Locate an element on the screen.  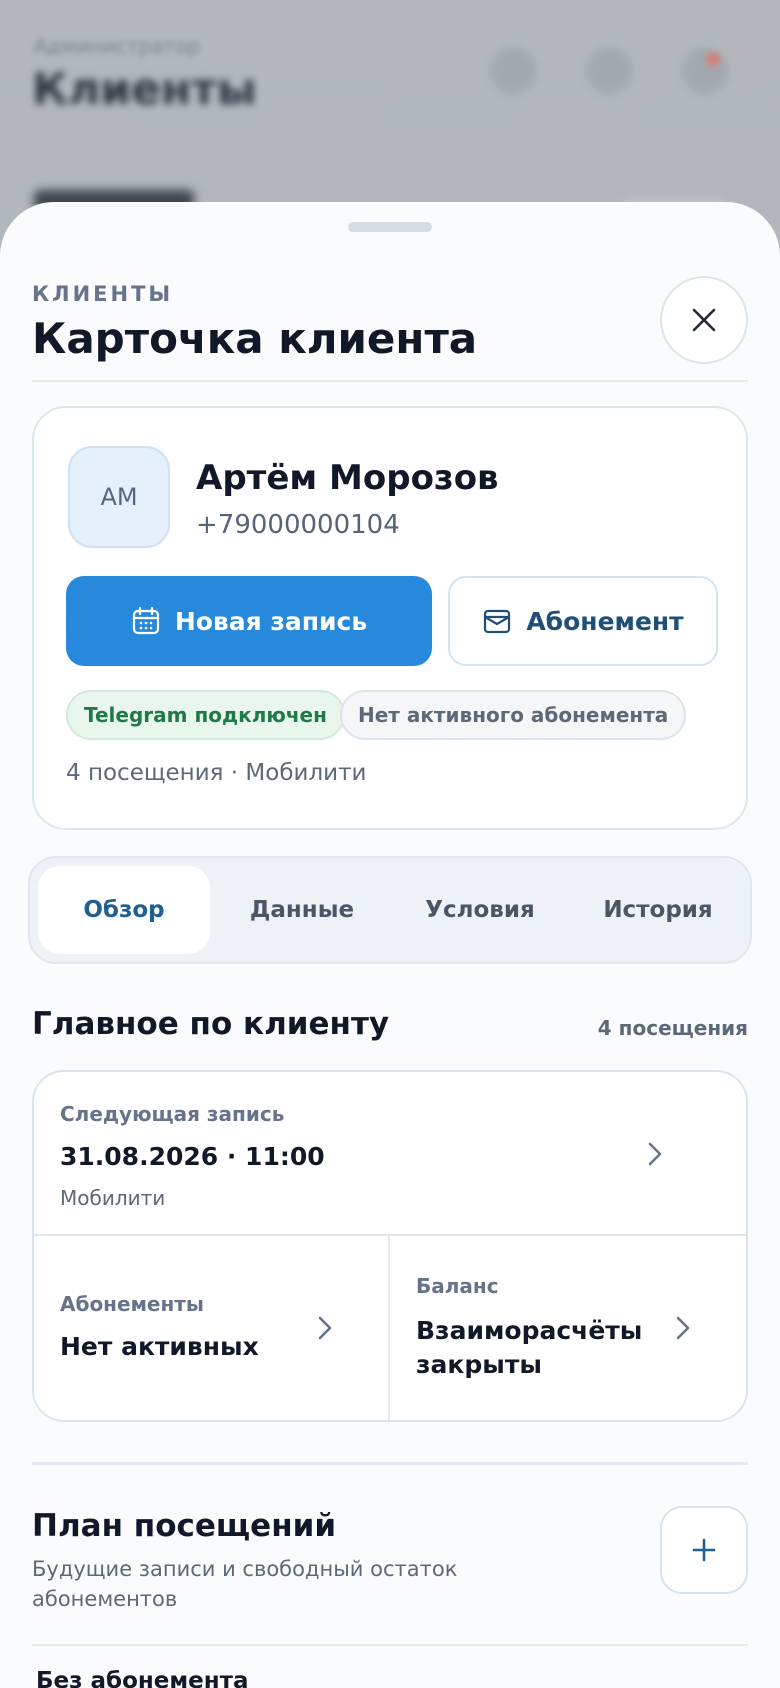
client-meta: 4 посещения · Мобилити is located at coordinates (216, 773).